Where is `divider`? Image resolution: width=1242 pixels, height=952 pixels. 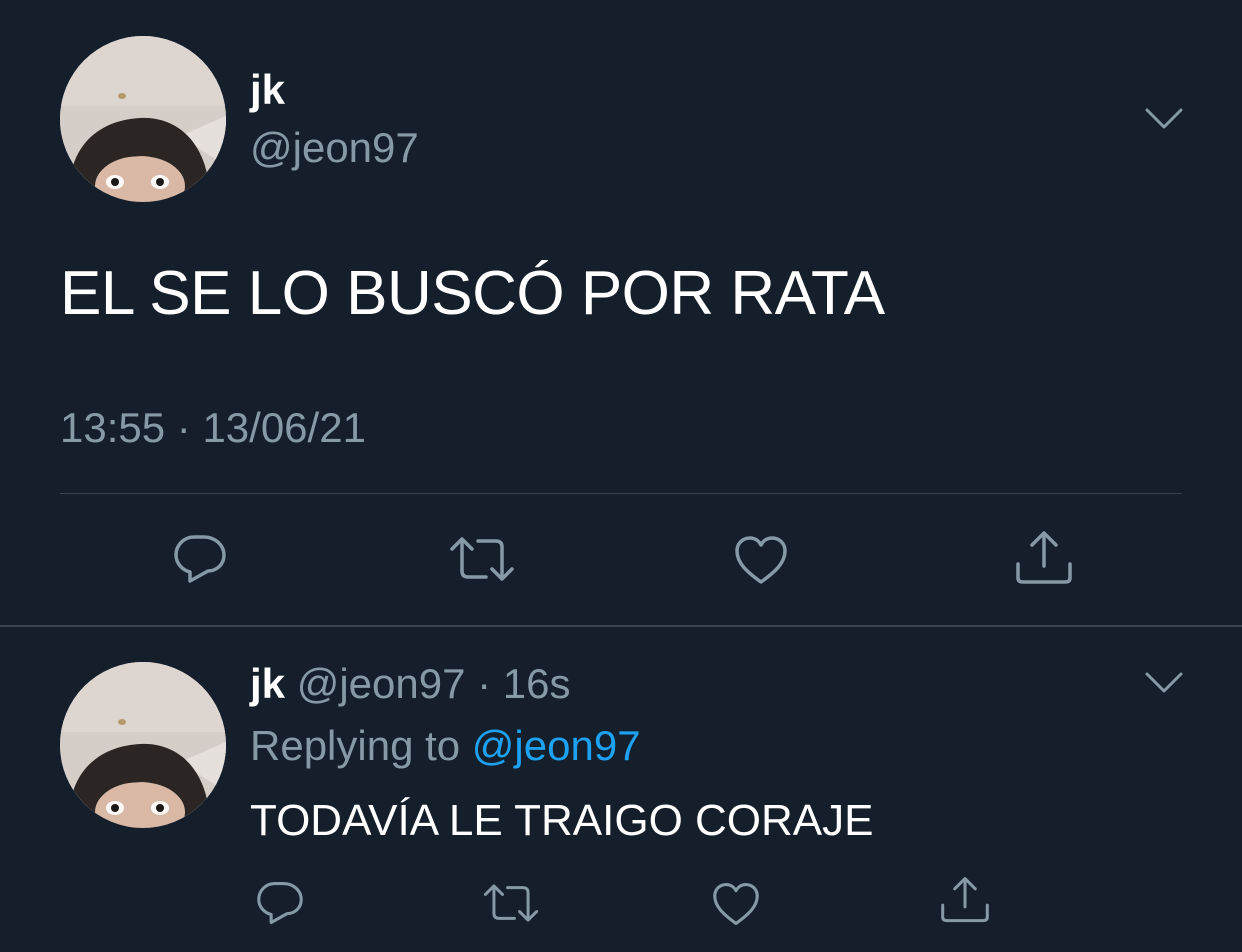
divider is located at coordinates (621, 493).